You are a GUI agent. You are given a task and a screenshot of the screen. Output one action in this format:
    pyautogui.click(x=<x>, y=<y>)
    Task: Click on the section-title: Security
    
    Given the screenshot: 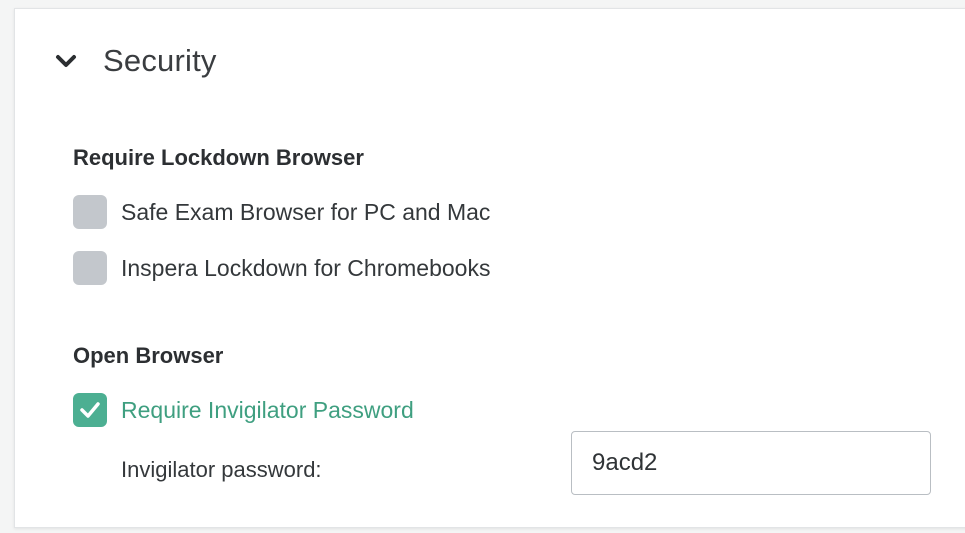 What is the action you would take?
    pyautogui.click(x=160, y=60)
    